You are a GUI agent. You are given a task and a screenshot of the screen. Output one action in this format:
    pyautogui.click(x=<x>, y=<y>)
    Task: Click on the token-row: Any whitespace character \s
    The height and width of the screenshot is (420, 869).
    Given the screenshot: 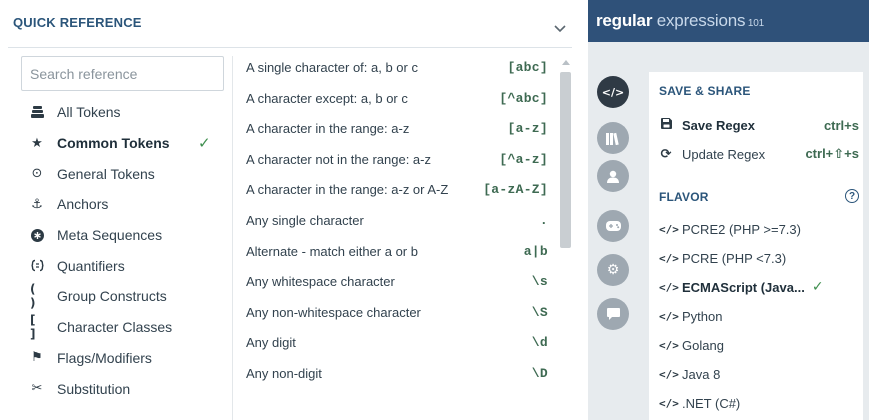 What is the action you would take?
    pyautogui.click(x=397, y=285)
    